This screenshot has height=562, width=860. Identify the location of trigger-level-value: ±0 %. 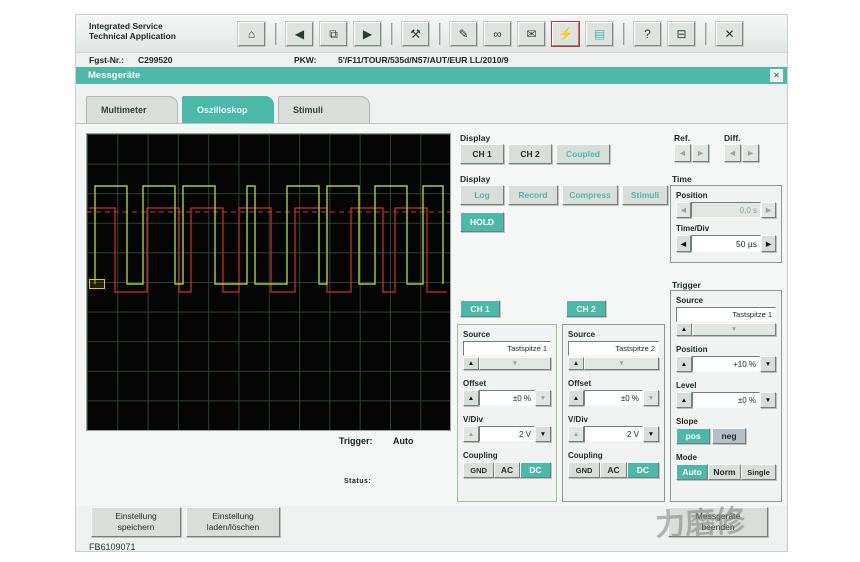
(726, 400).